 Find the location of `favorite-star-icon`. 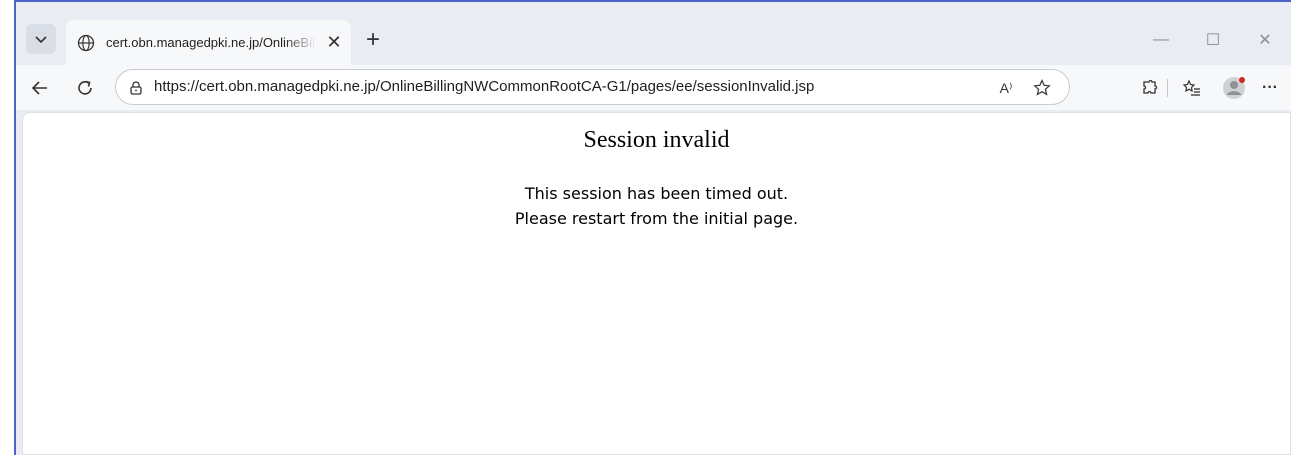

favorite-star-icon is located at coordinates (1042, 88).